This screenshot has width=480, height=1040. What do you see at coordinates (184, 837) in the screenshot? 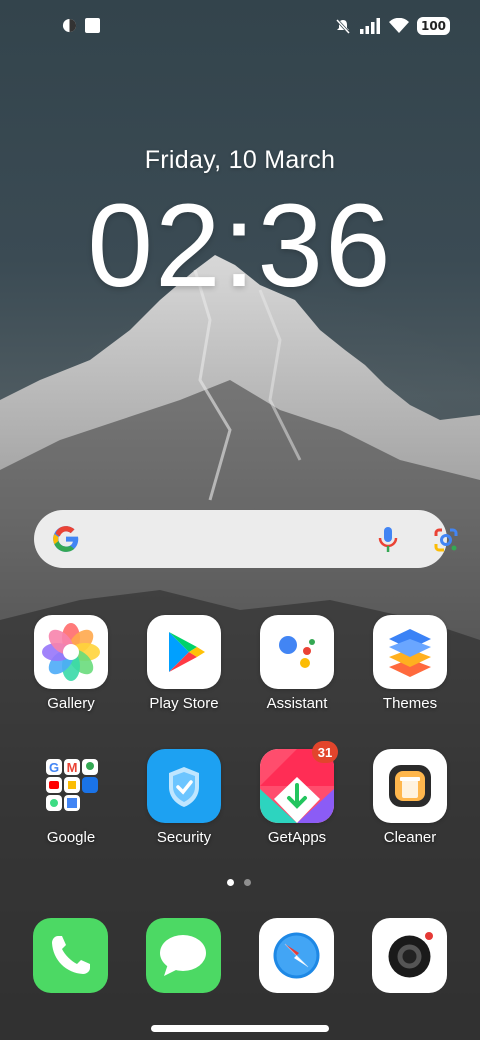
I see `app-label: Security` at bounding box center [184, 837].